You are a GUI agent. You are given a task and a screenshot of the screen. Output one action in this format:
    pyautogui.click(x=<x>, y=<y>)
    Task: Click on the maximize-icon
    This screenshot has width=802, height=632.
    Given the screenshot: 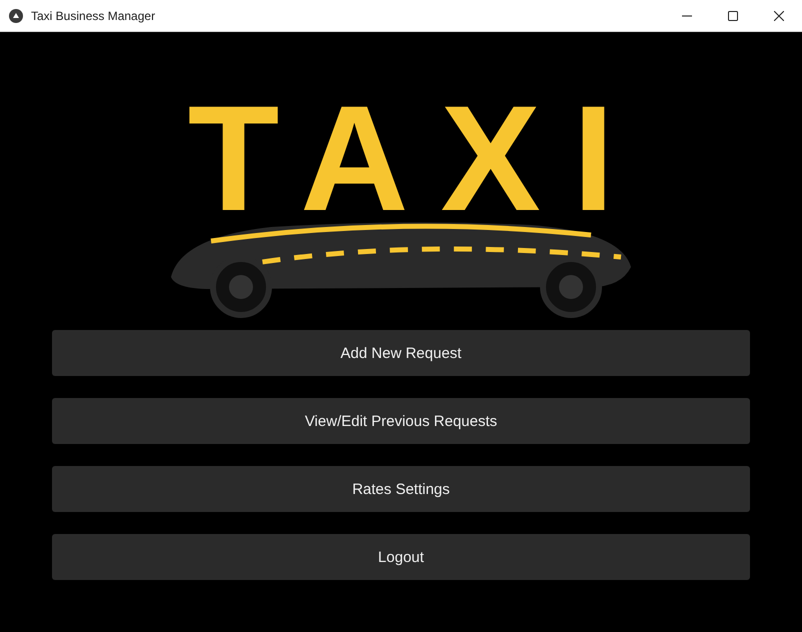 What is the action you would take?
    pyautogui.click(x=733, y=15)
    